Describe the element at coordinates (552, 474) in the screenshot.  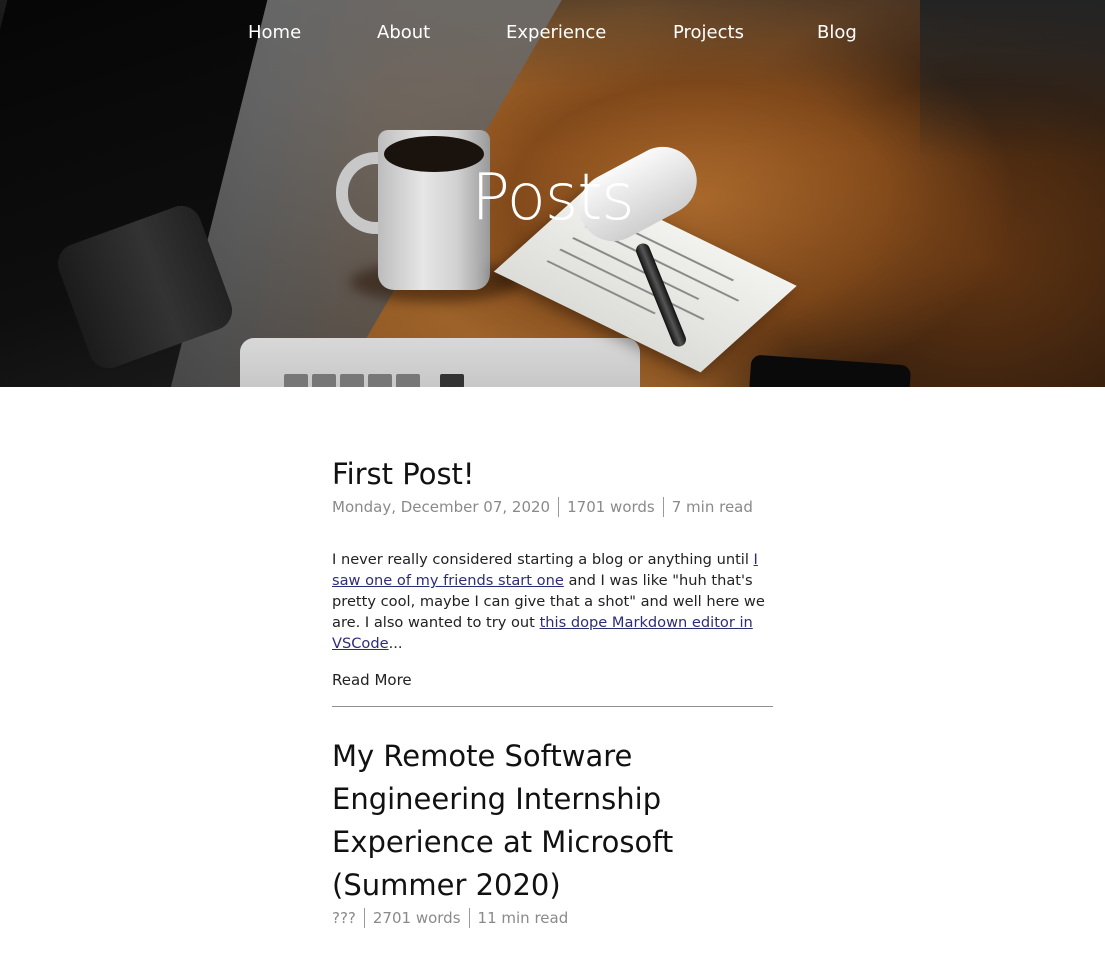
I see `post-title: First Post!` at that location.